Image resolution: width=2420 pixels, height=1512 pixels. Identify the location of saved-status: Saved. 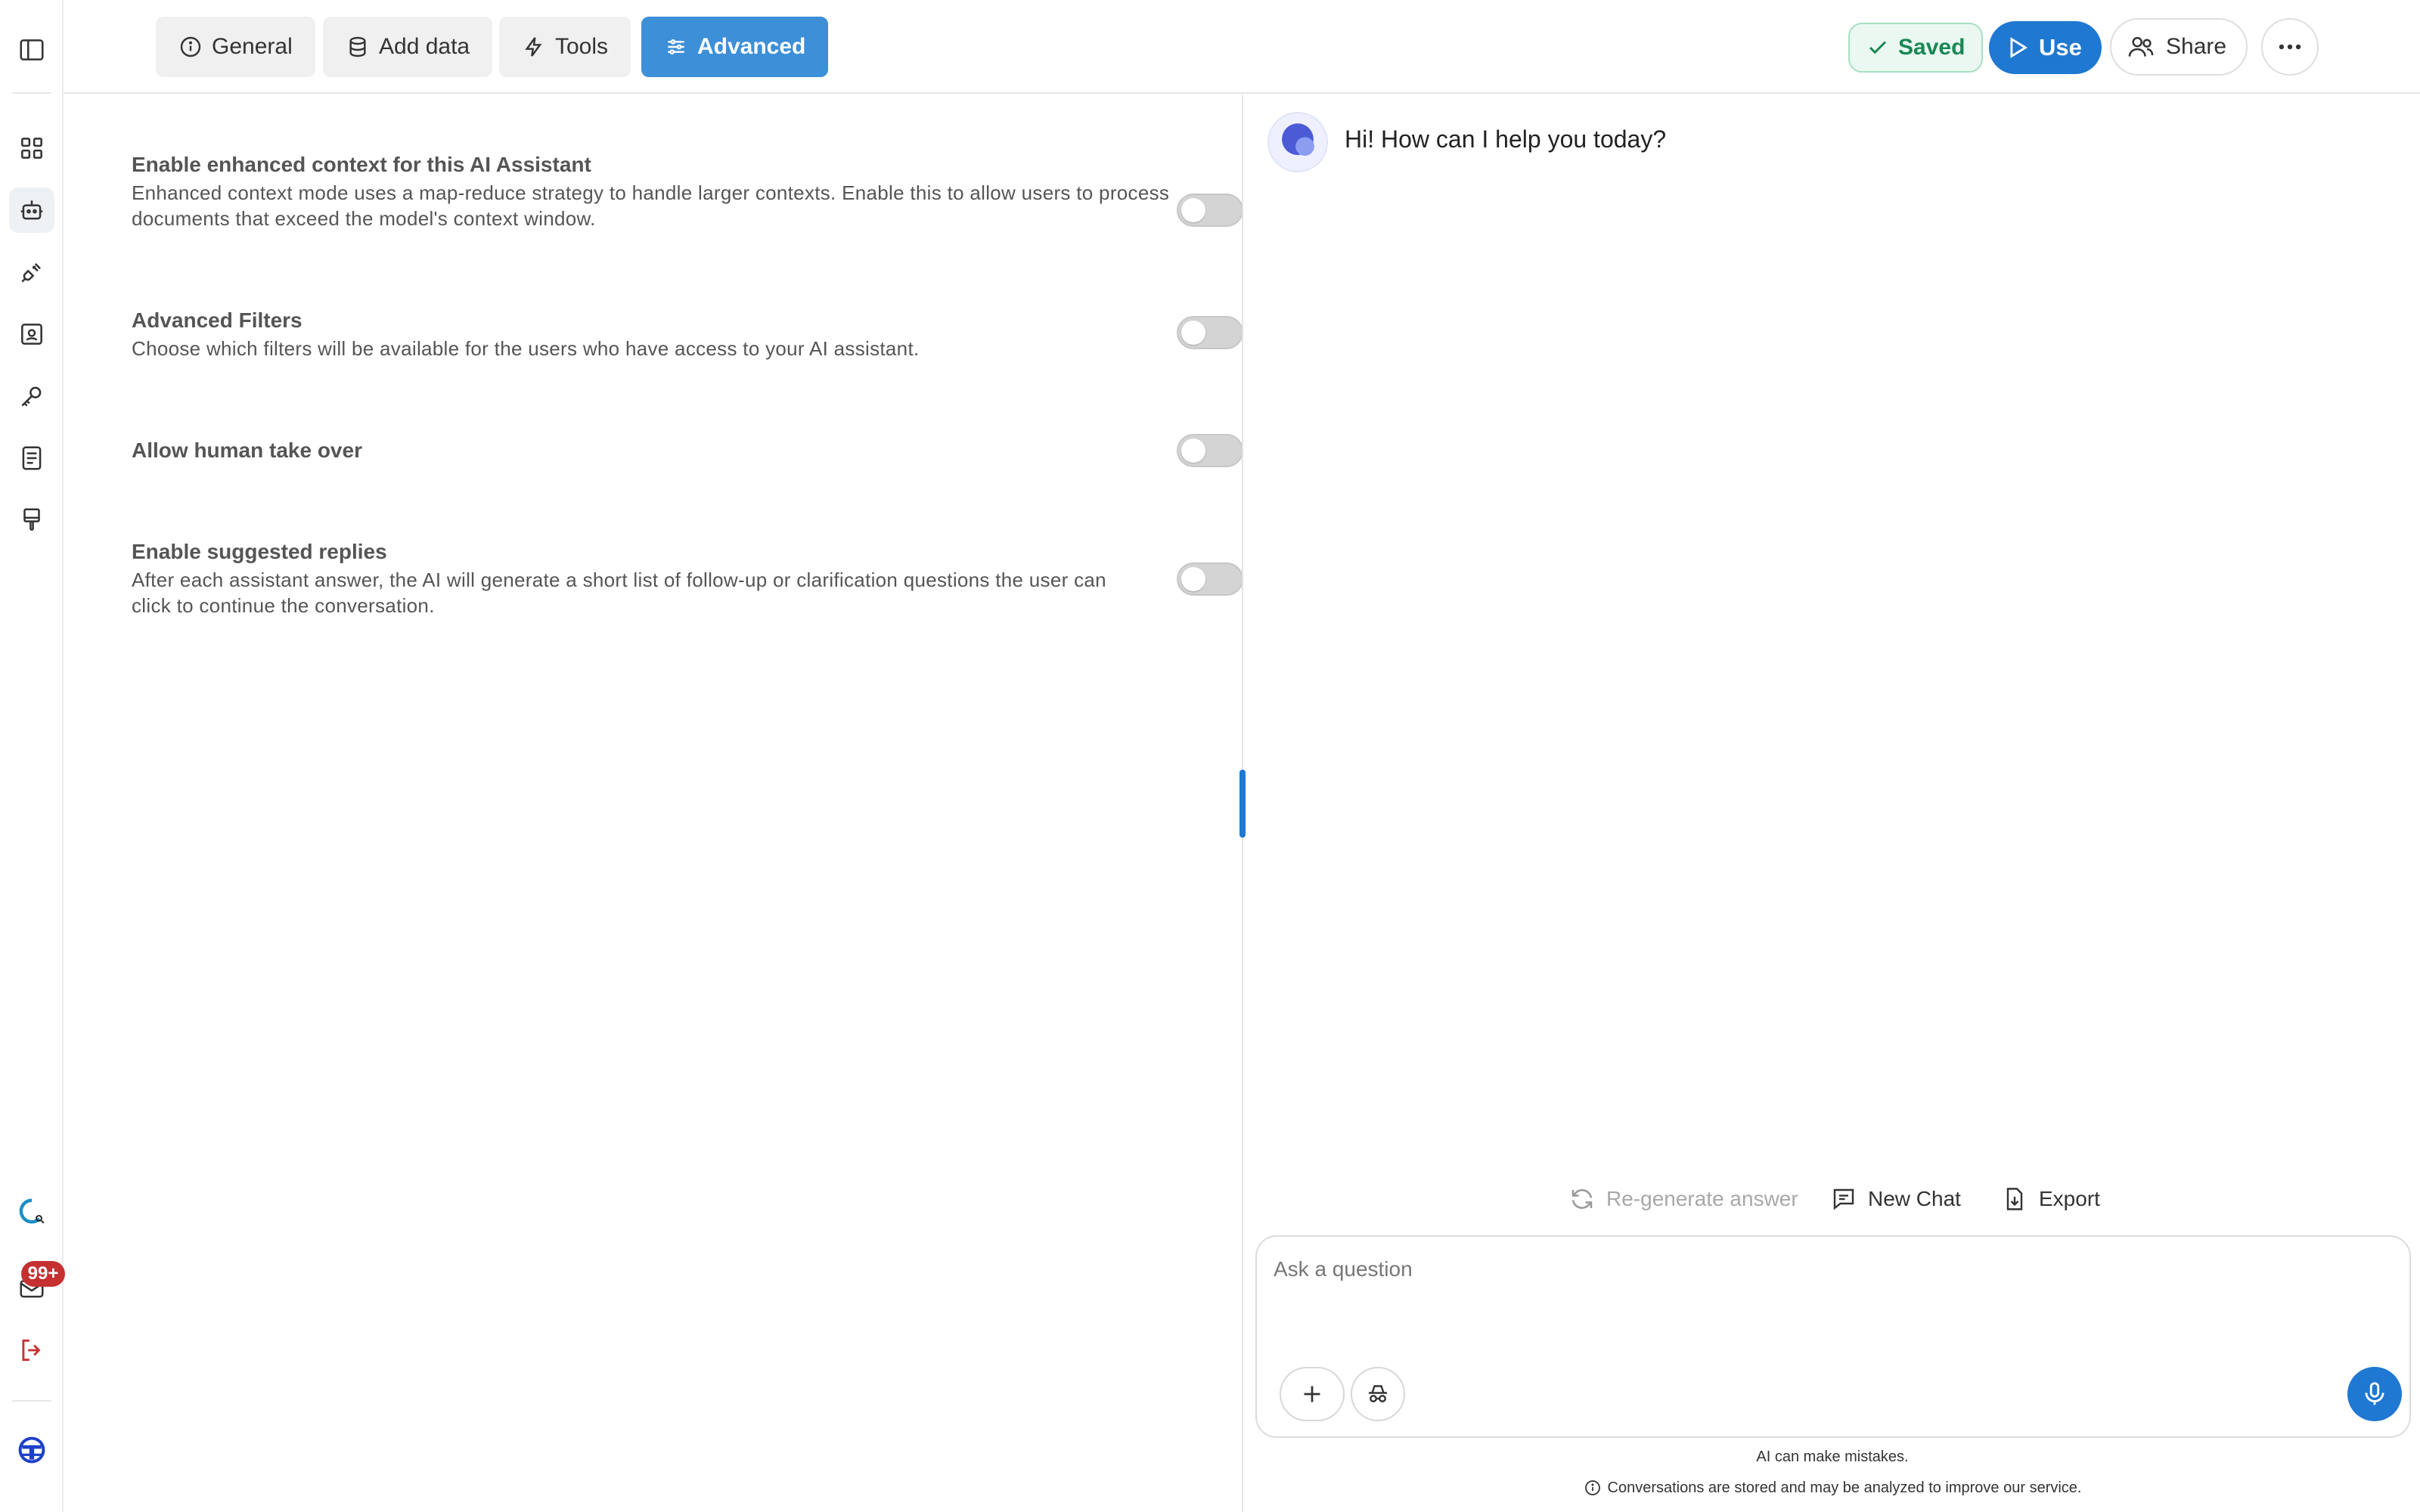
(1916, 48).